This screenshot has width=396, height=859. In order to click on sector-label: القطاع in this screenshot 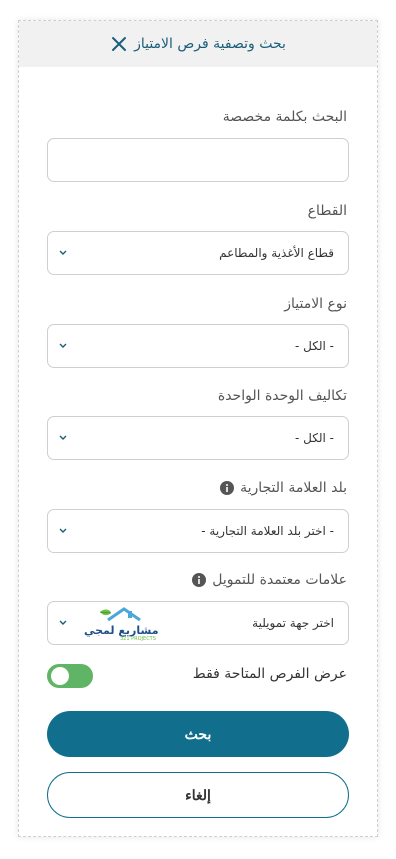, I will do `click(327, 211)`.